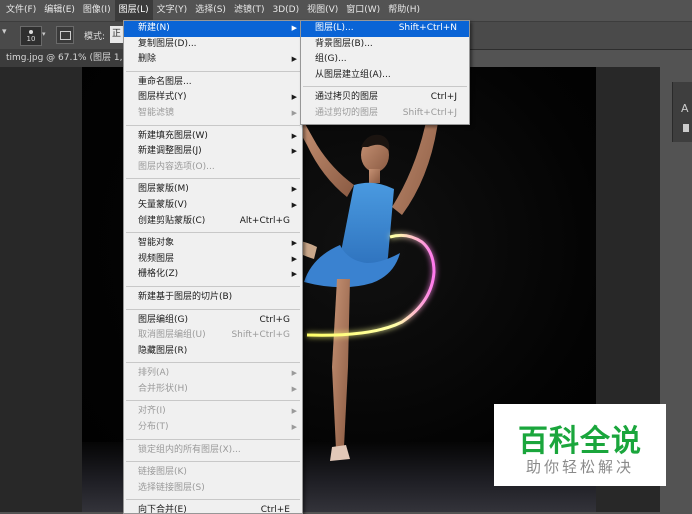  I want to click on menu-1: 编辑(E), so click(59, 10).